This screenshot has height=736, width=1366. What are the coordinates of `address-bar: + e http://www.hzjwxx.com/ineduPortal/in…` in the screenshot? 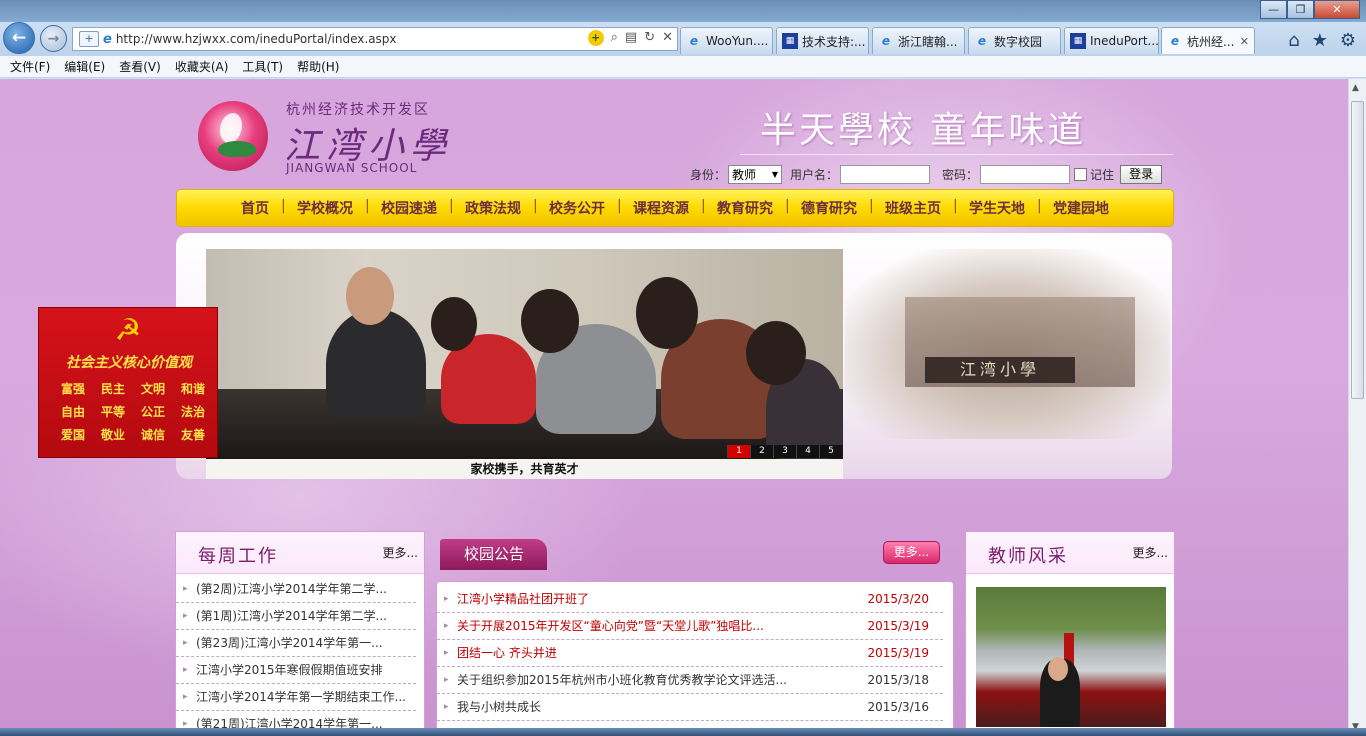 It's located at (375, 39).